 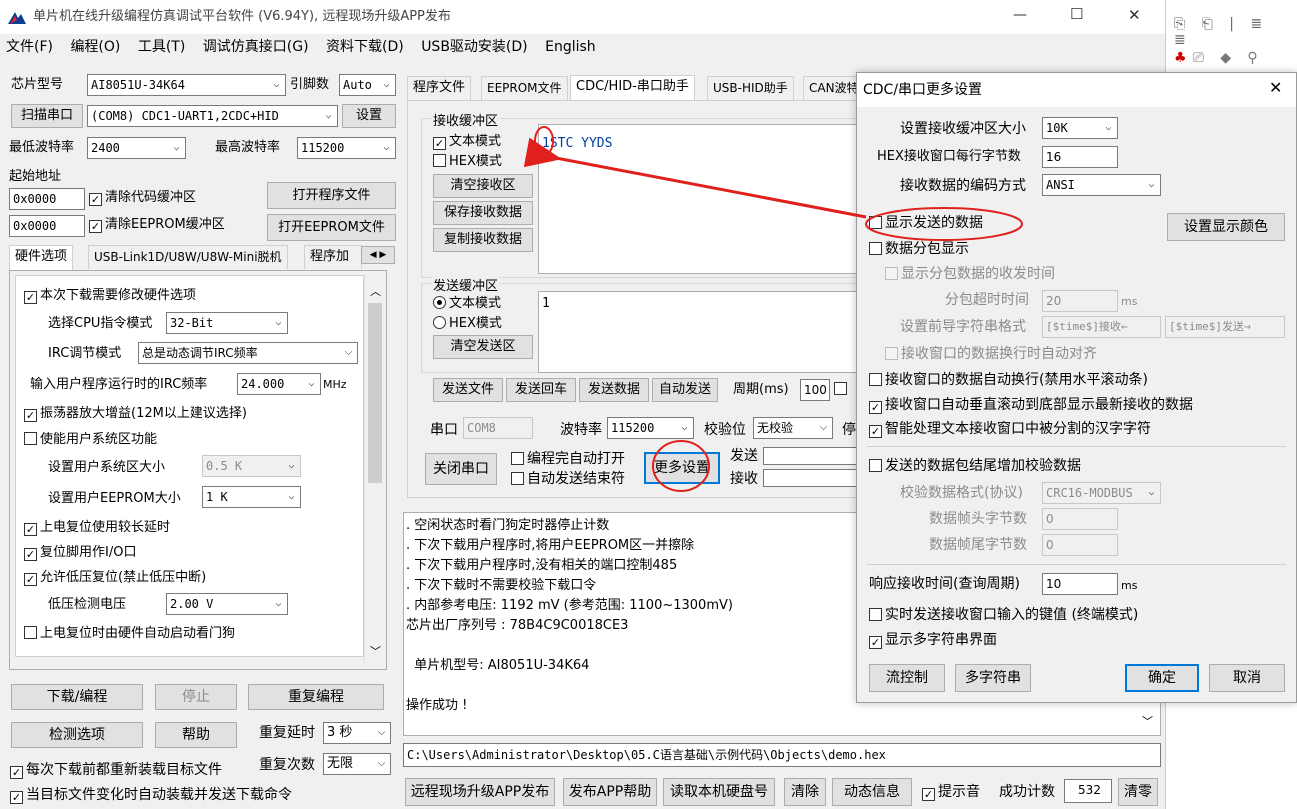 I want to click on packet-display-checkbox: 数据分包显示, so click(x=919, y=249).